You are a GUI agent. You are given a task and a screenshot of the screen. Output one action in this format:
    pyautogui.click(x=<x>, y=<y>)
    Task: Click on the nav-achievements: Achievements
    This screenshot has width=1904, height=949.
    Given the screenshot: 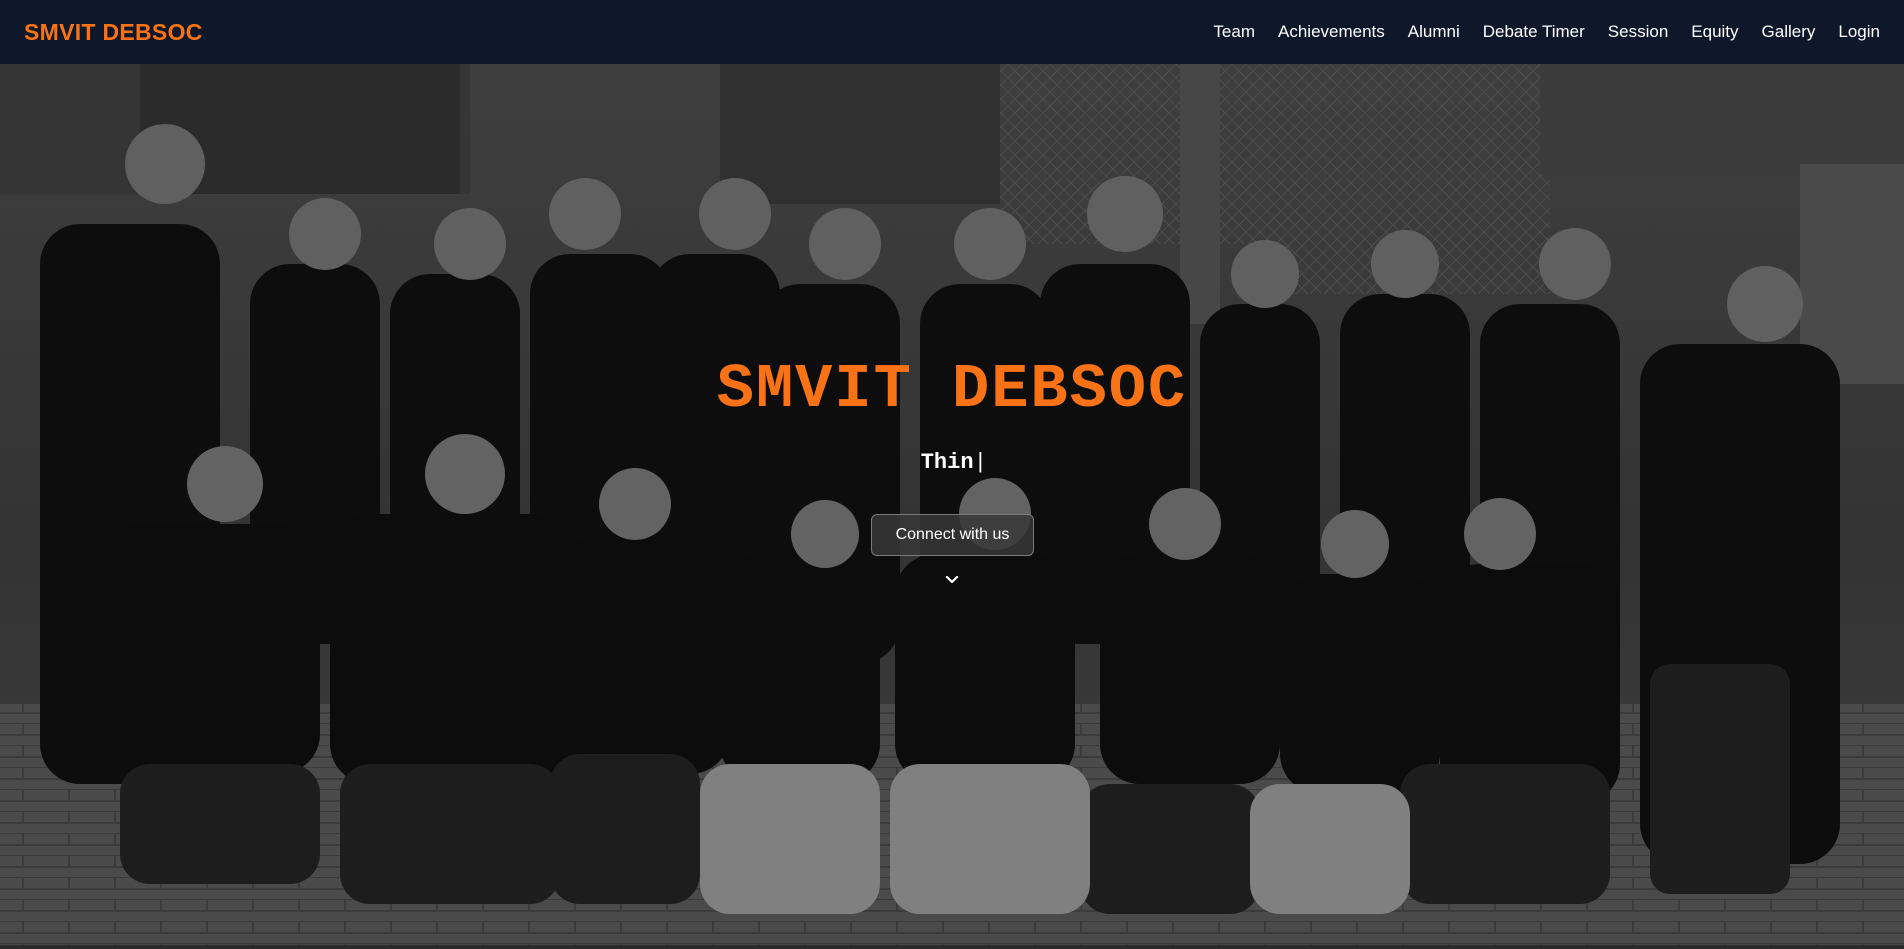 What is the action you would take?
    pyautogui.click(x=1331, y=32)
    